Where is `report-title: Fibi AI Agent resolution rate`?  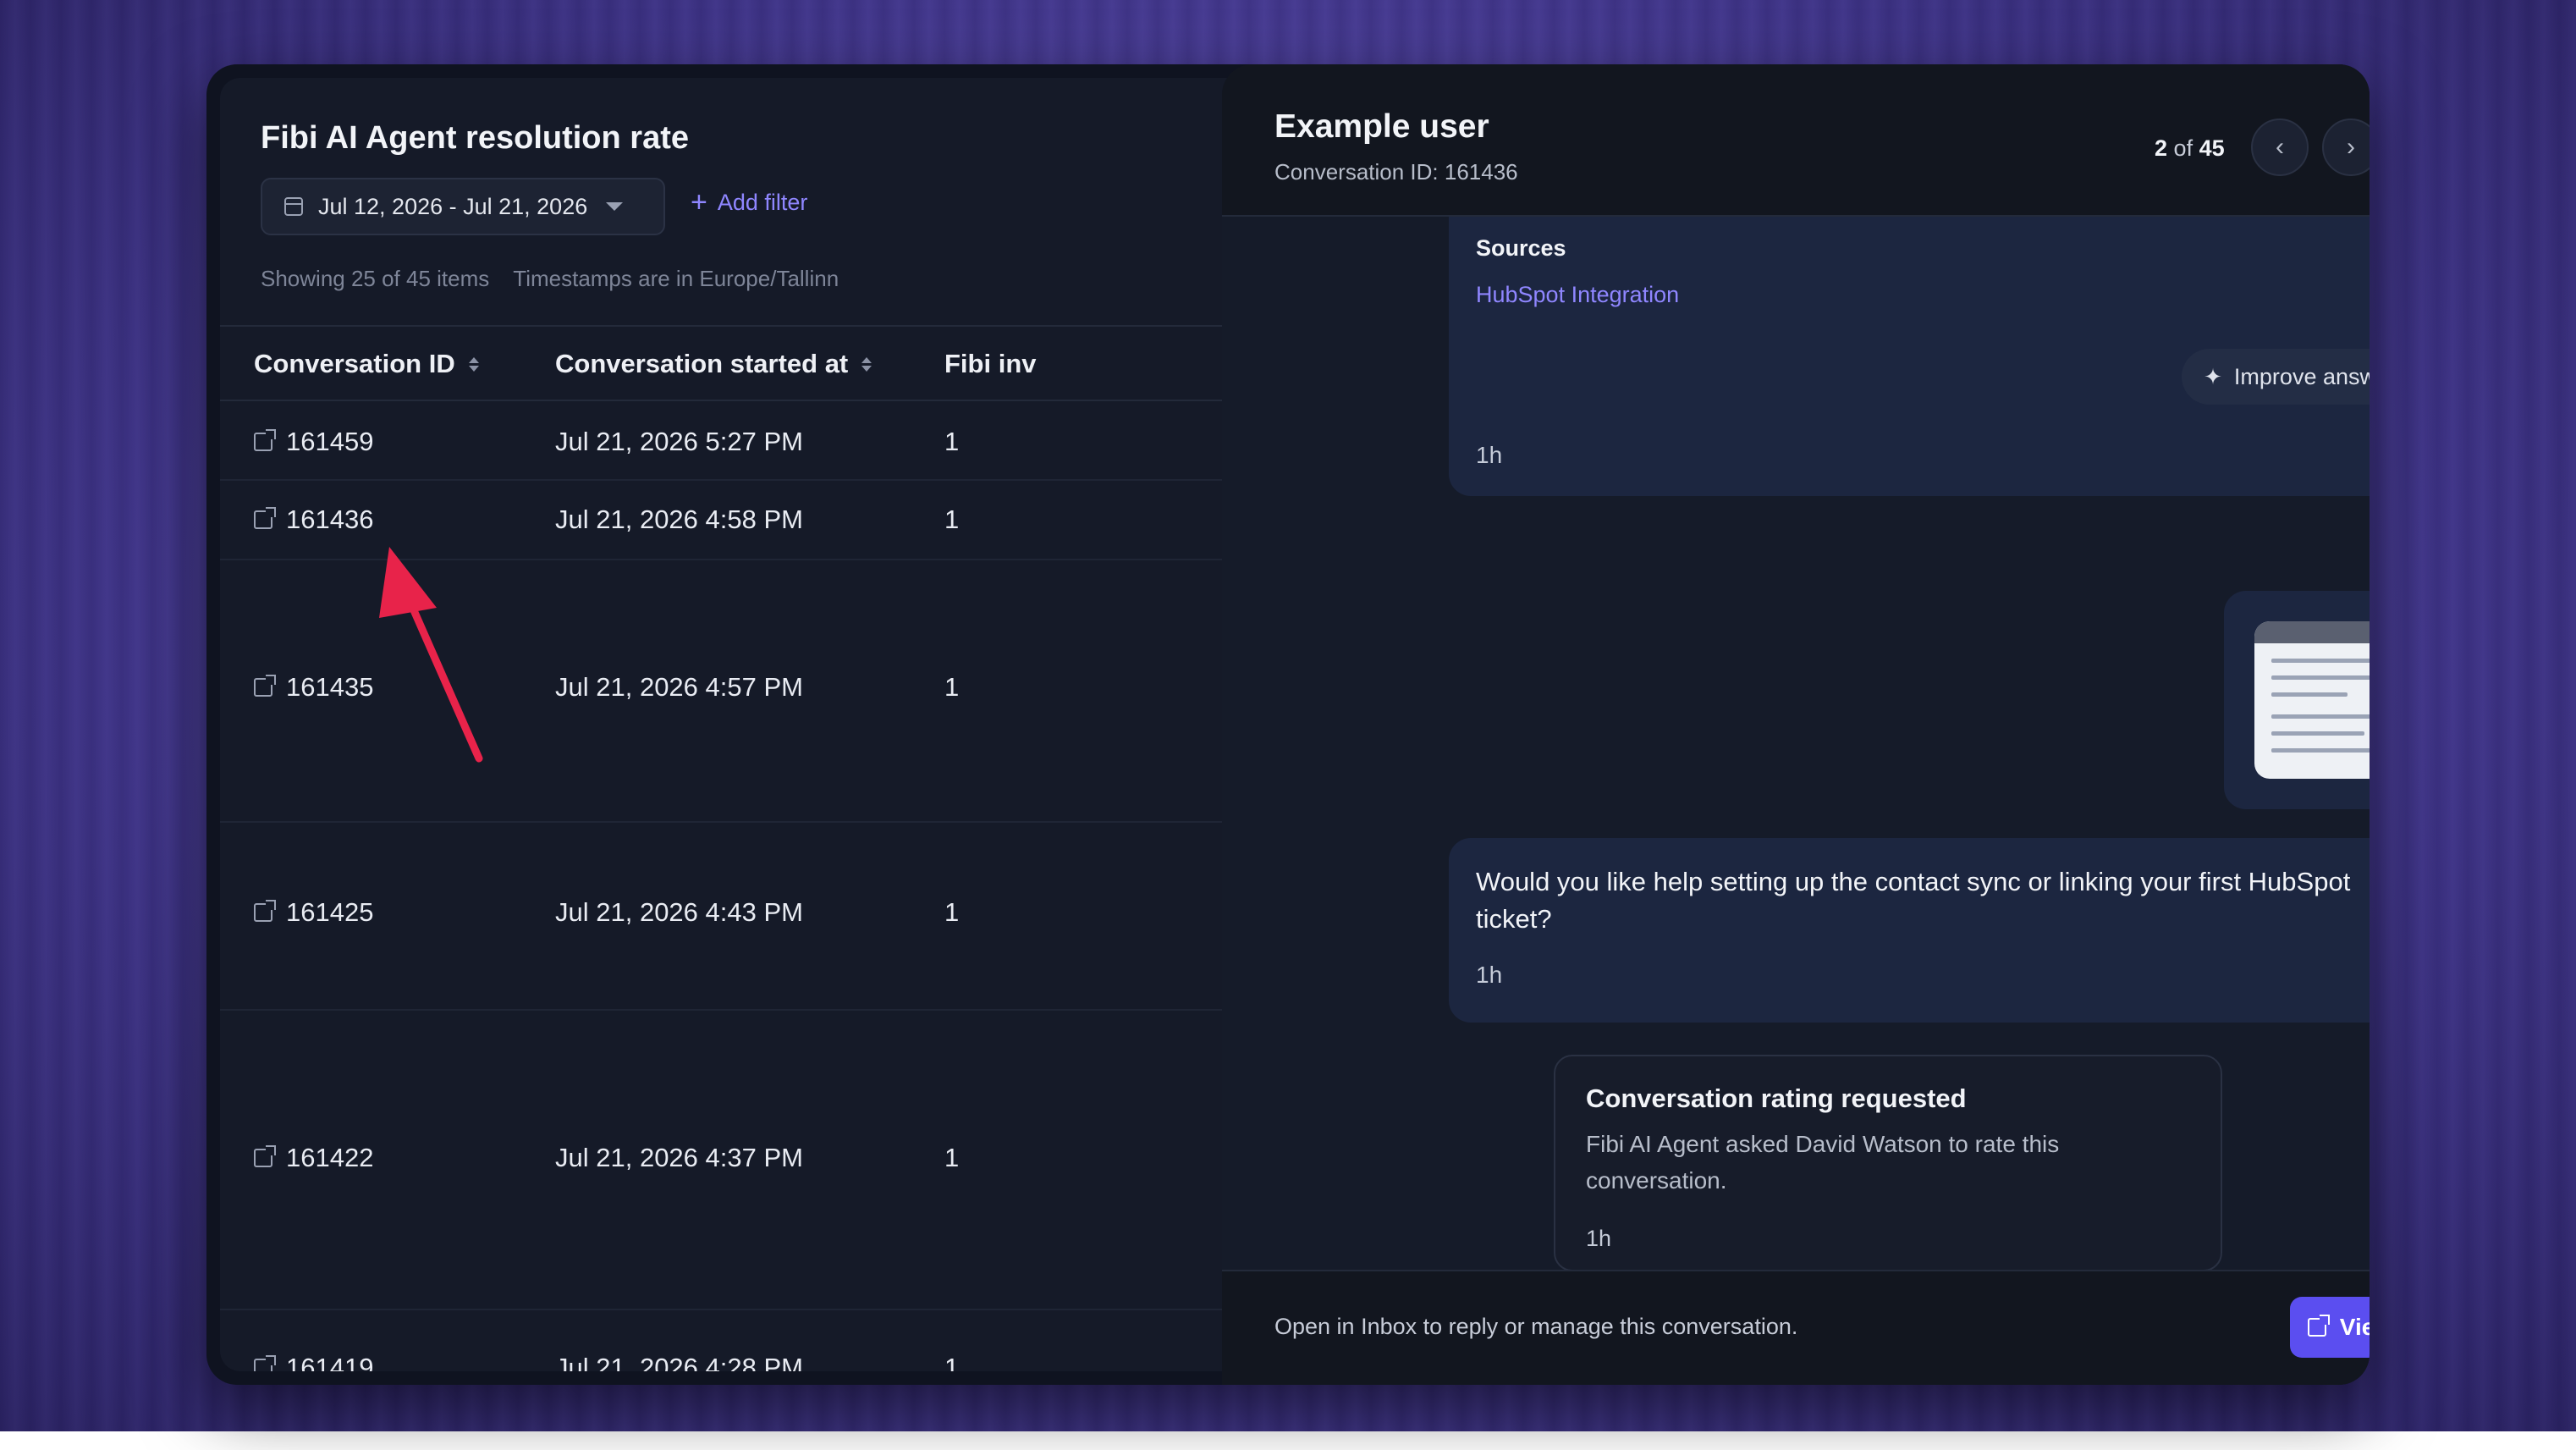
report-title: Fibi AI Agent resolution rate is located at coordinates (475, 138).